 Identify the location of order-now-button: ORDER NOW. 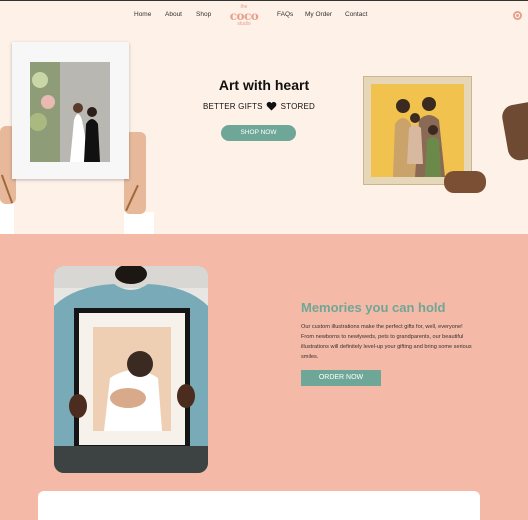
(341, 378).